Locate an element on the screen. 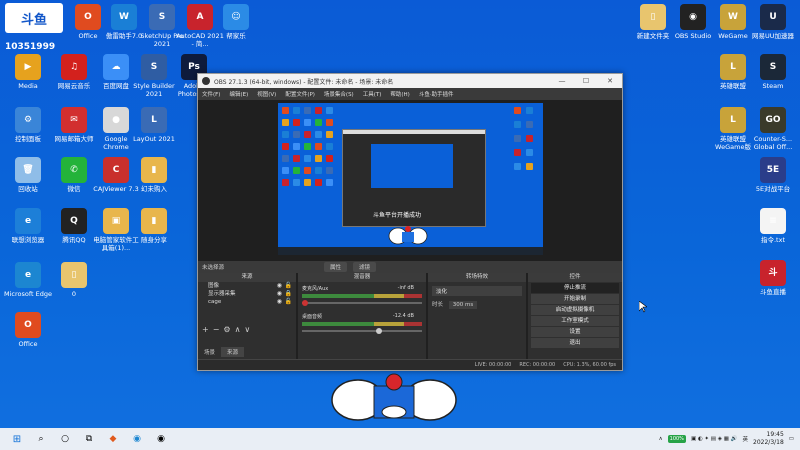 This screenshot has height=450, width=800. stop-streaming-button: 停止推流 is located at coordinates (575, 288).